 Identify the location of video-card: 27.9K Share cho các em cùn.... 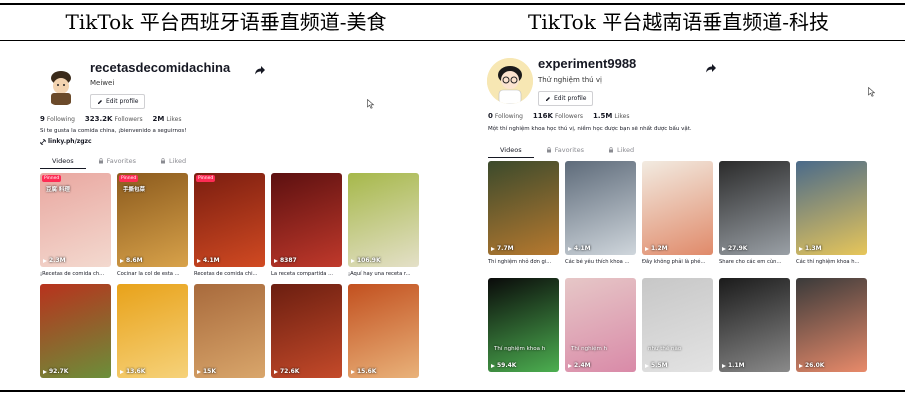
(754, 213).